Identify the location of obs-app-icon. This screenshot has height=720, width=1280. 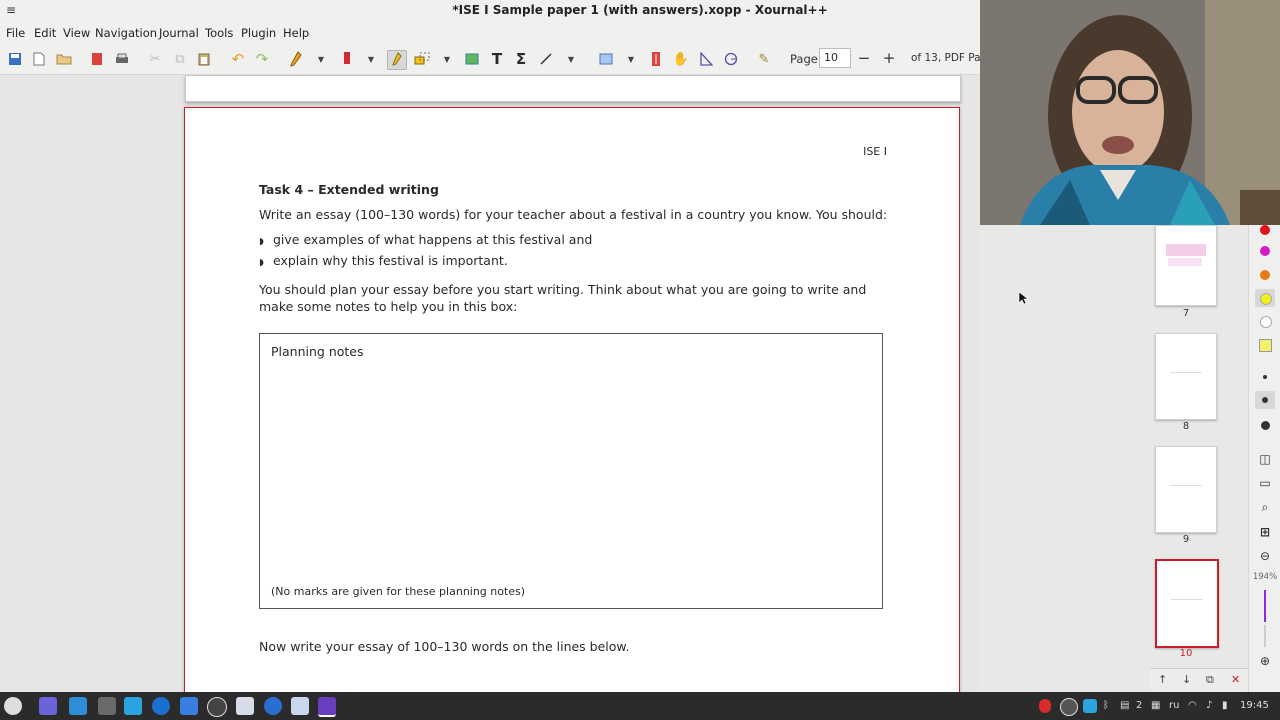
(217, 707).